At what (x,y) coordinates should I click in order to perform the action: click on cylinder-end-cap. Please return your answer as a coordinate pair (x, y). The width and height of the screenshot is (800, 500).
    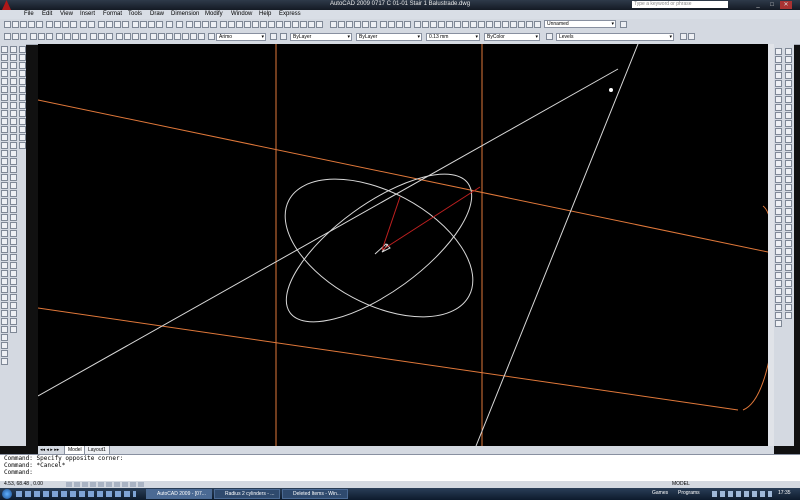
    Looking at the image, I should click on (759, 308).